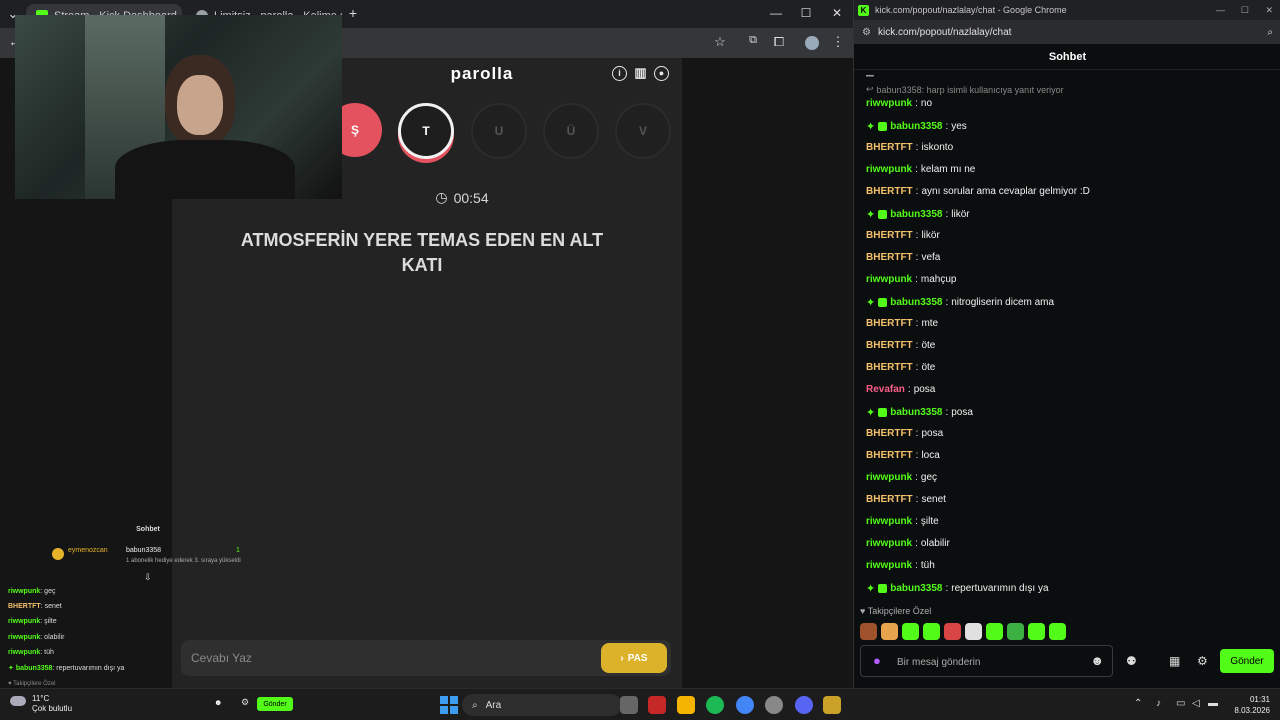 The image size is (1280, 720). I want to click on chat-text: yes, so click(959, 126).